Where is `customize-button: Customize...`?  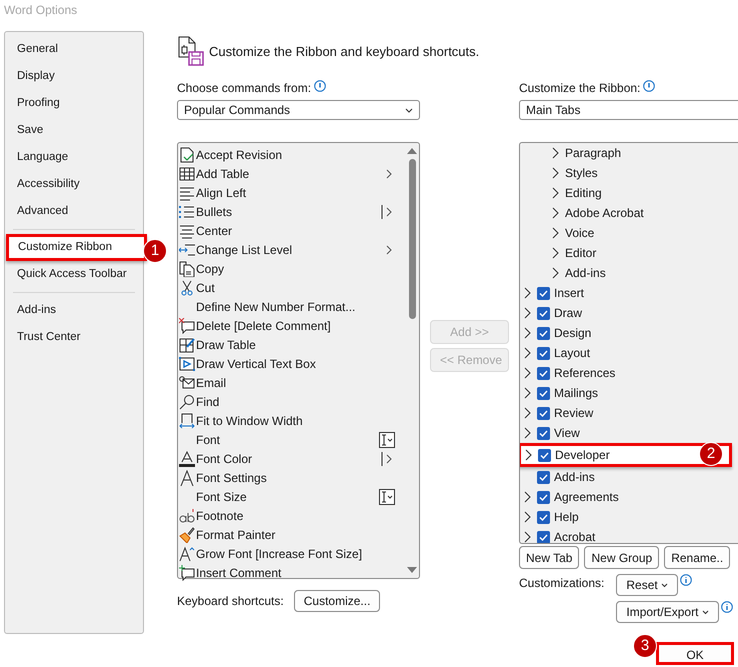
customize-button: Customize... is located at coordinates (337, 601).